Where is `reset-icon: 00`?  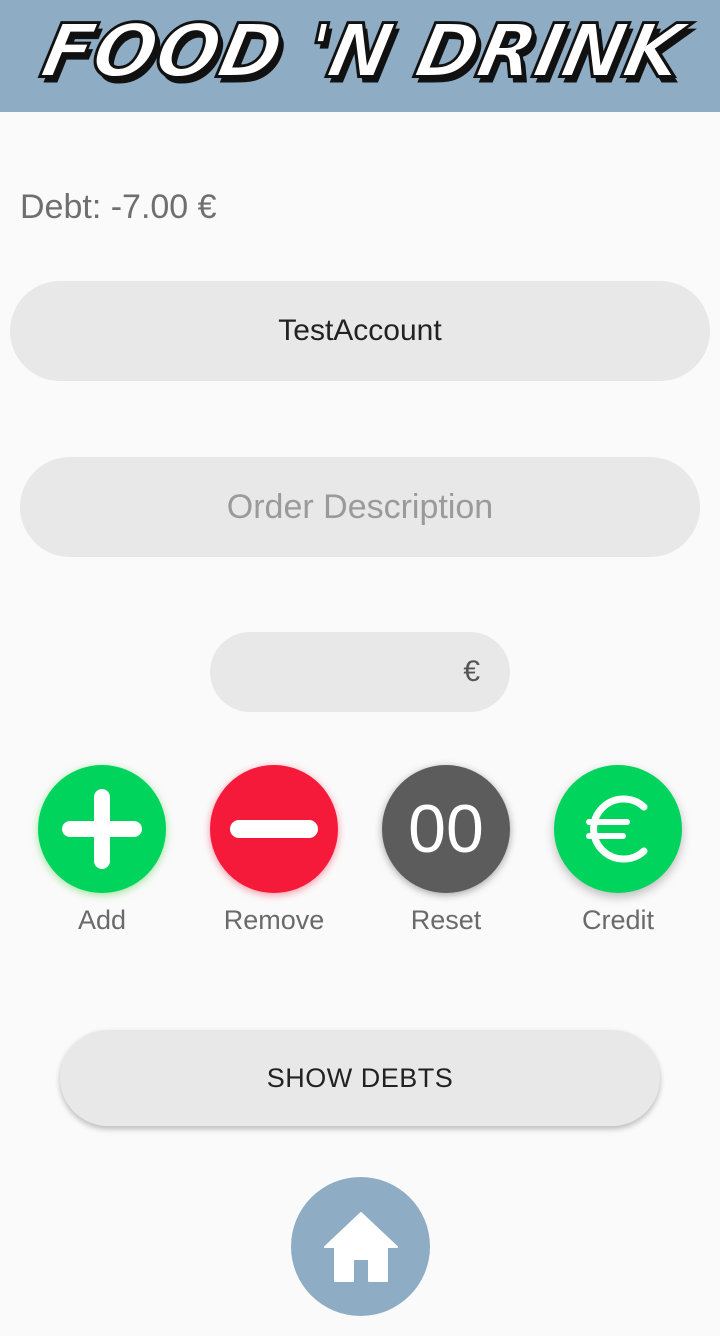 reset-icon: 00 is located at coordinates (446, 829).